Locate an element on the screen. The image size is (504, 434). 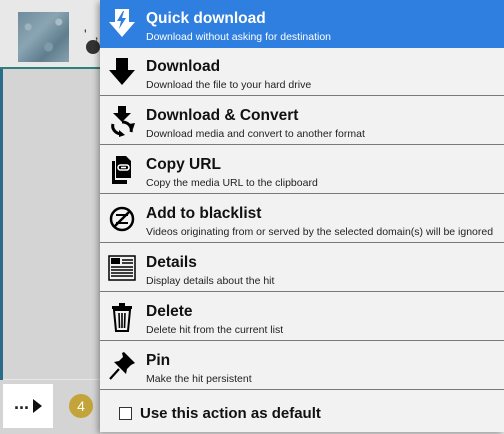
menu-item-description: Make the hit persistent is located at coordinates (199, 379).